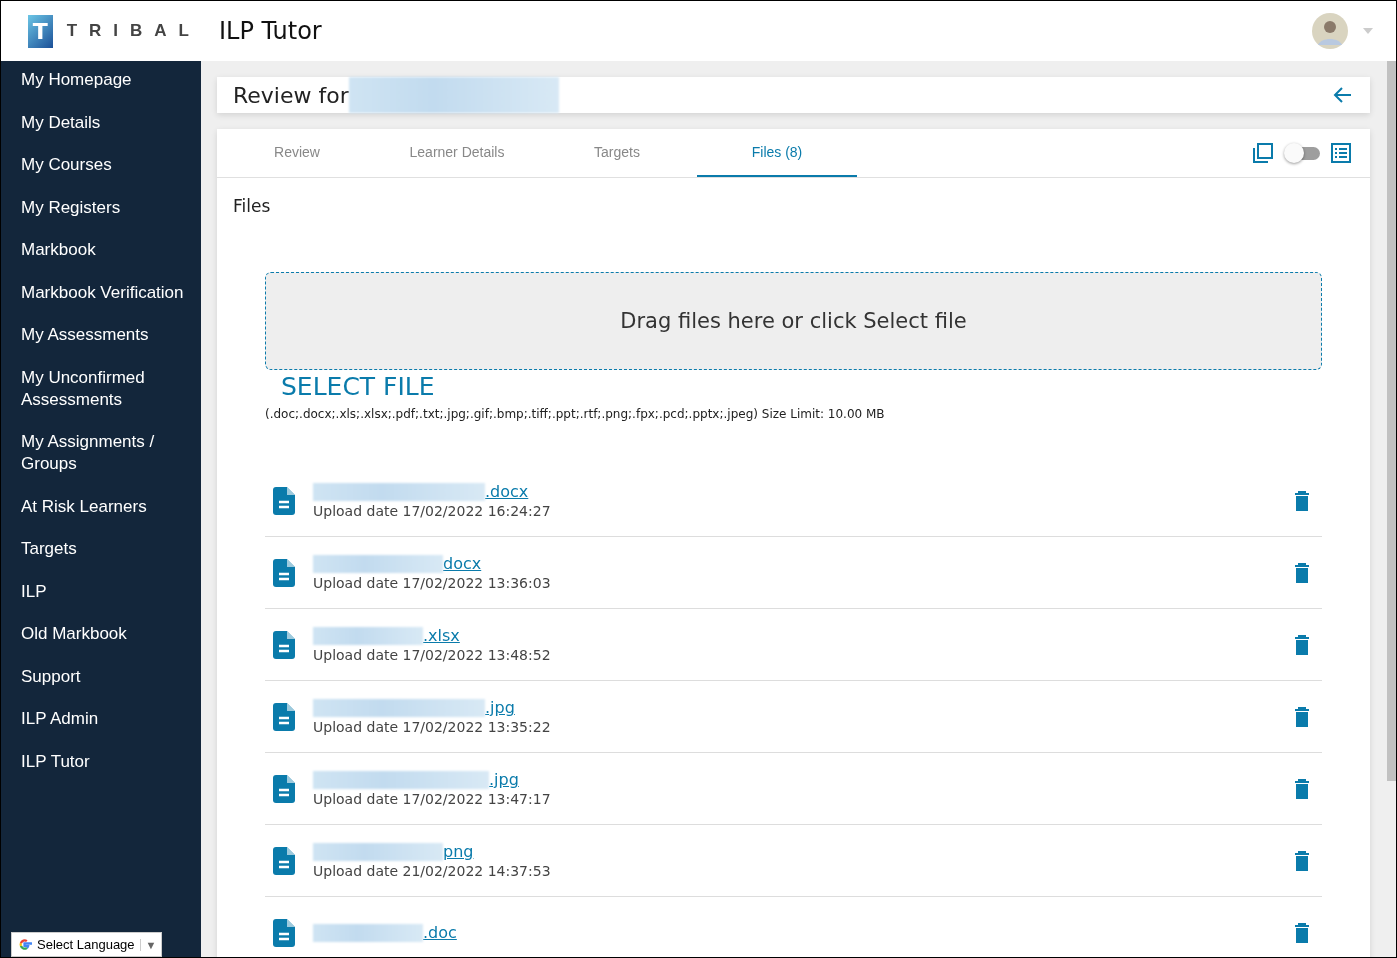 This screenshot has height=958, width=1397. I want to click on nav-item: ILP Tutor, so click(101, 761).